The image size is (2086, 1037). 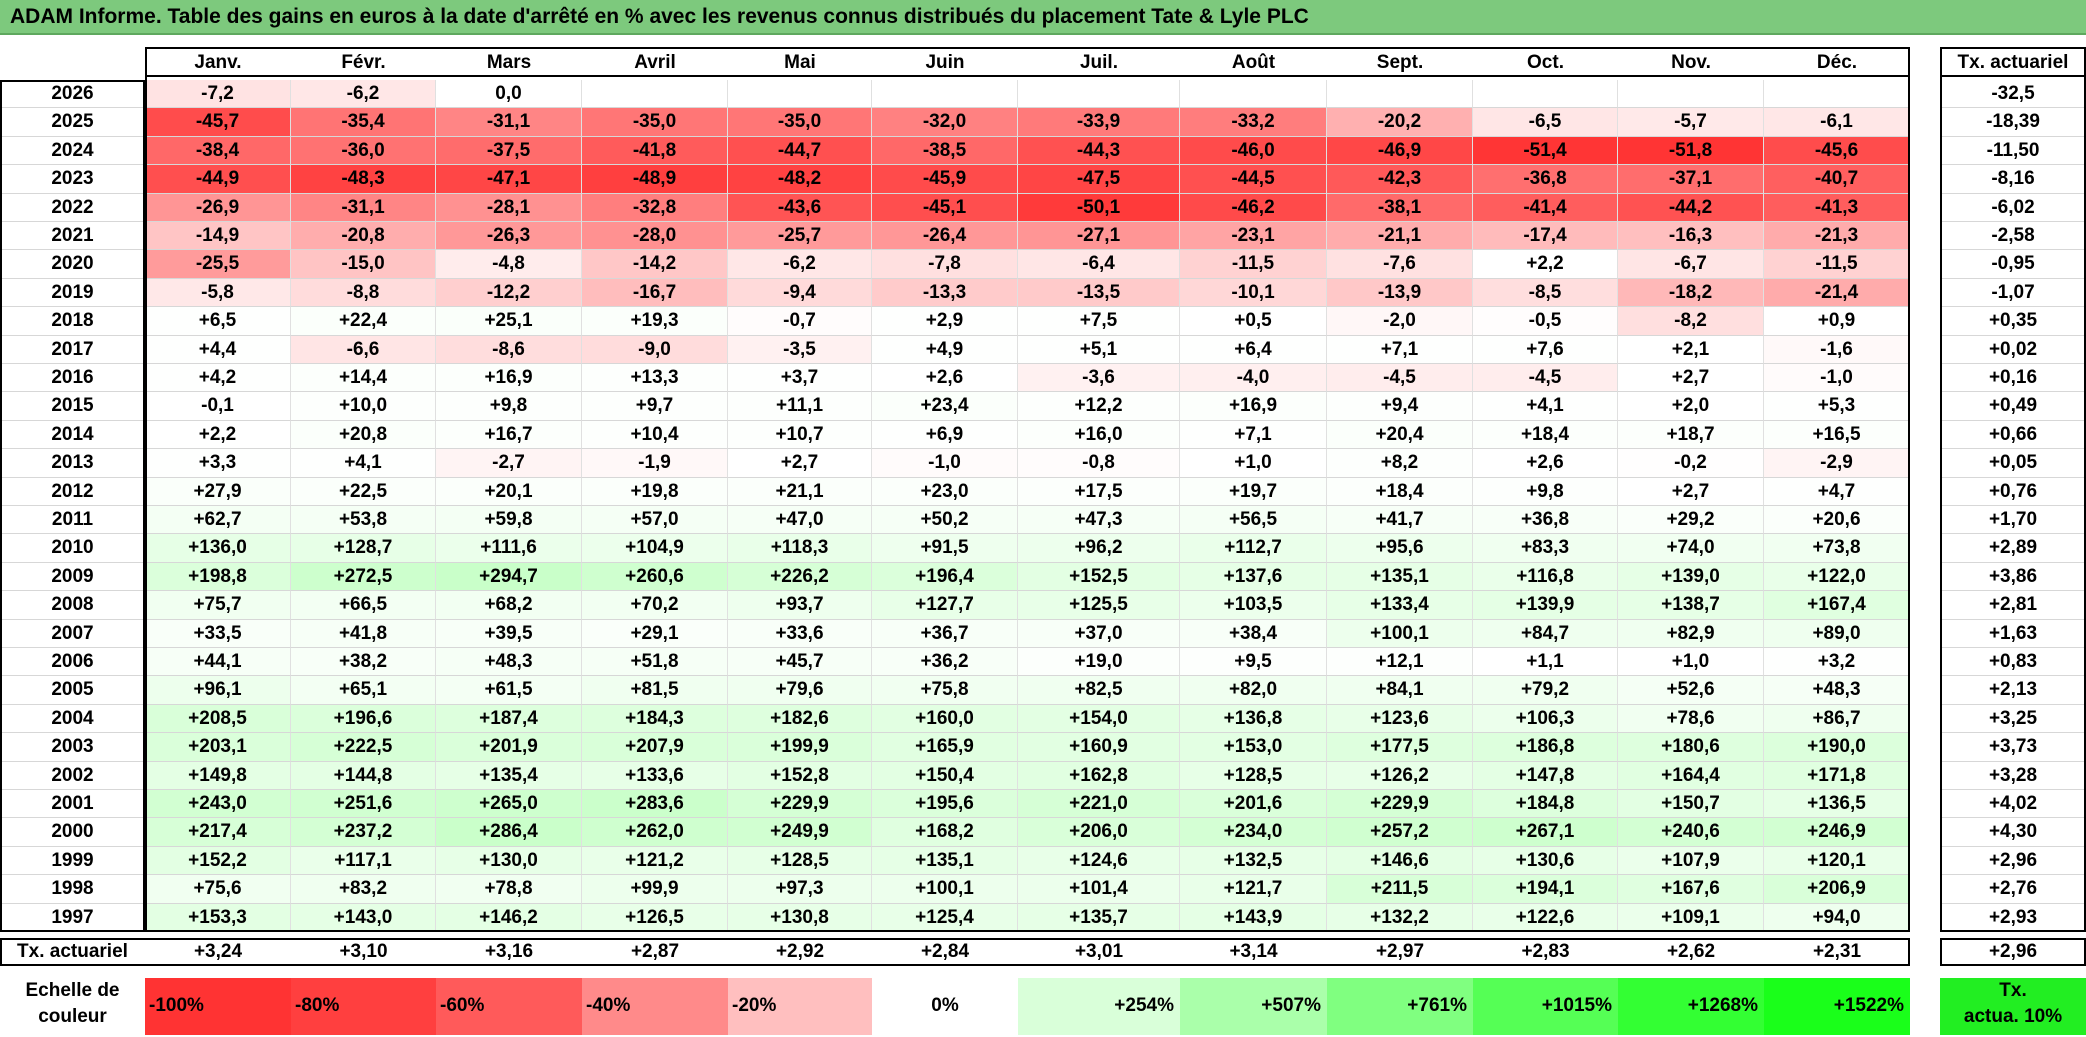 I want to click on gain-cell: -9,4, so click(x=800, y=293).